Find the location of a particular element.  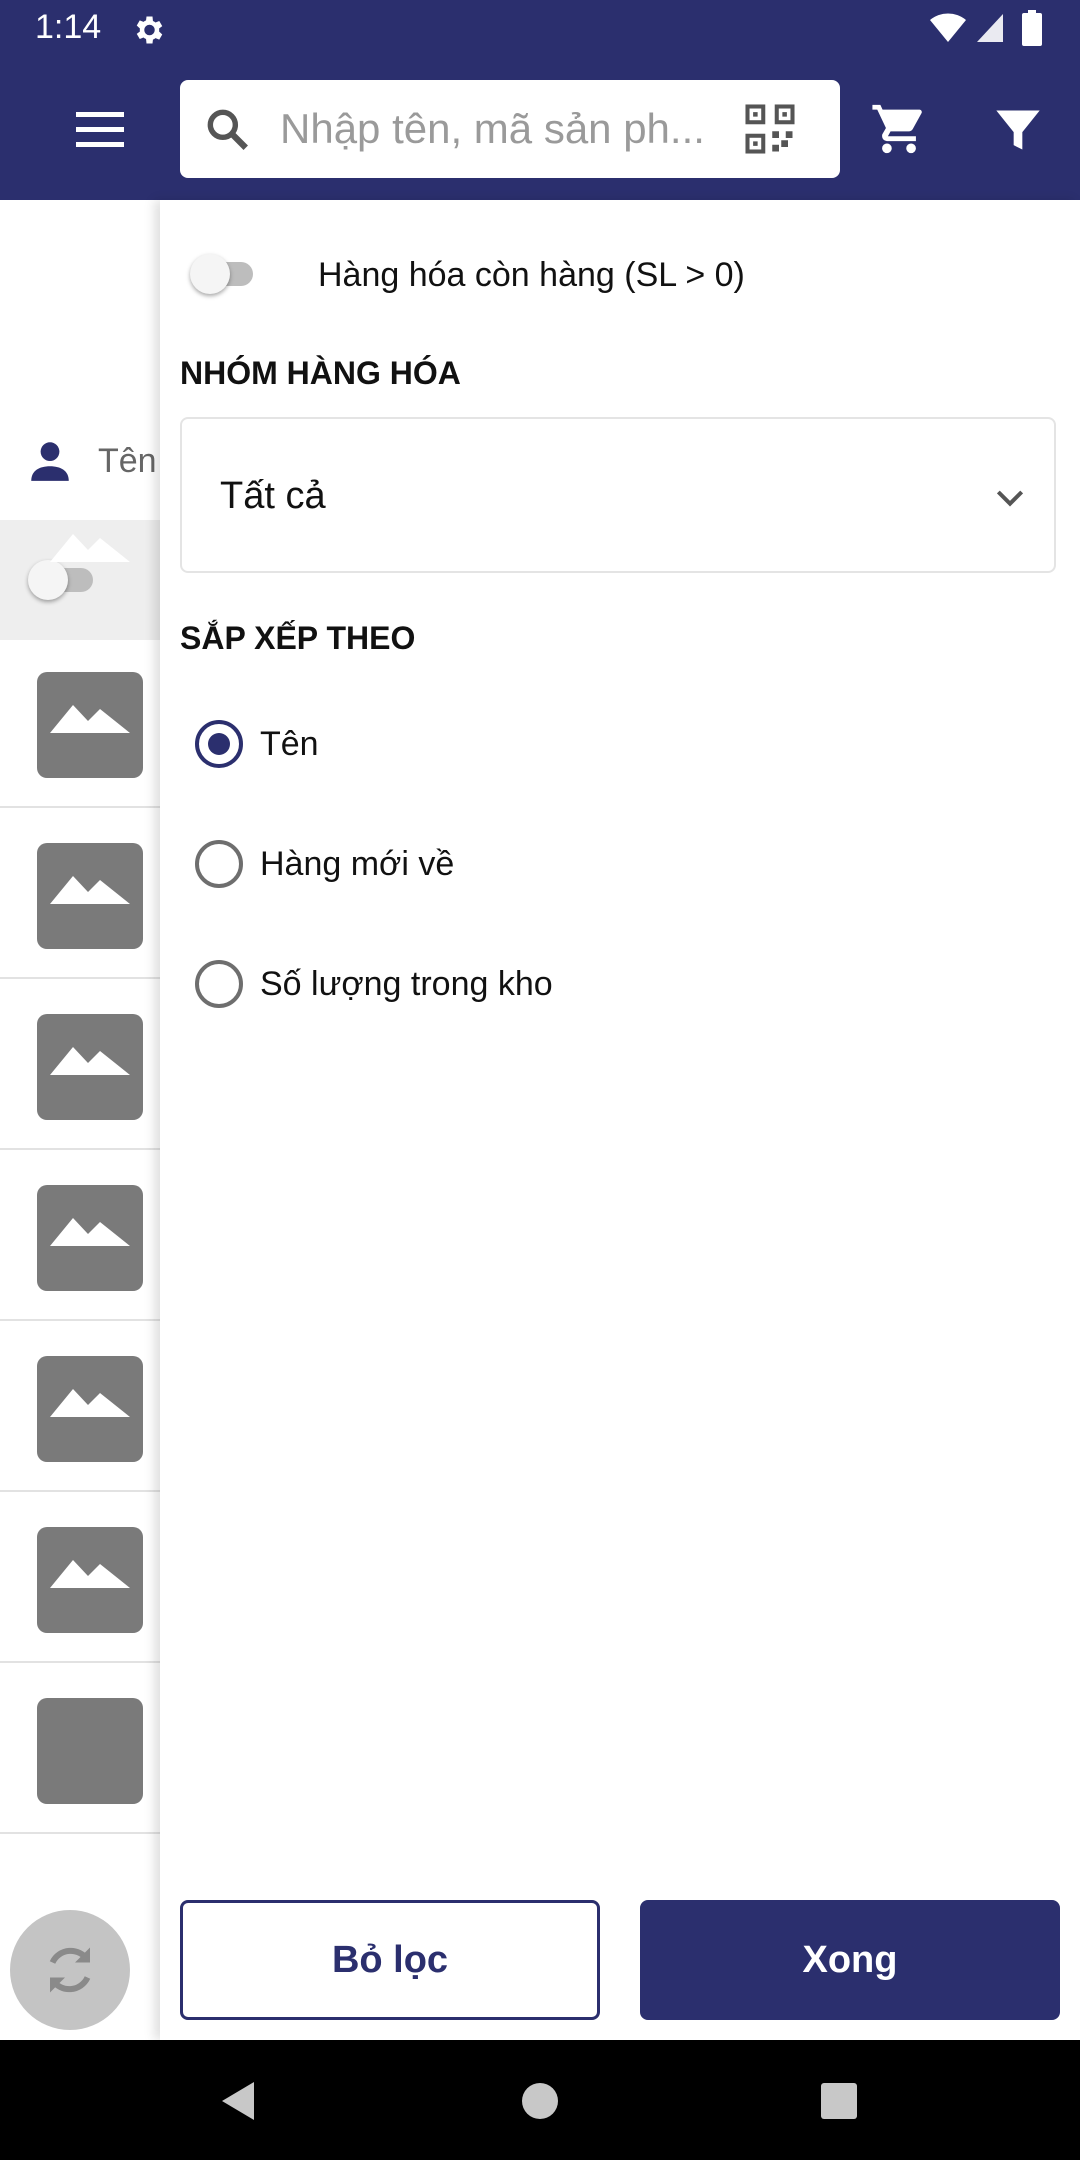

user-label: Tên is located at coordinates (127, 461).